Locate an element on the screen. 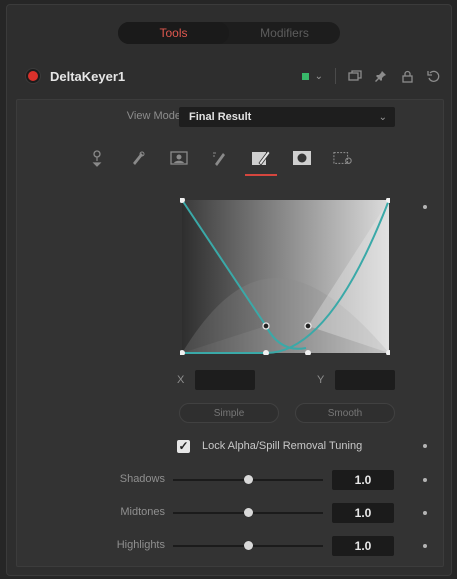  x-input is located at coordinates (225, 380).